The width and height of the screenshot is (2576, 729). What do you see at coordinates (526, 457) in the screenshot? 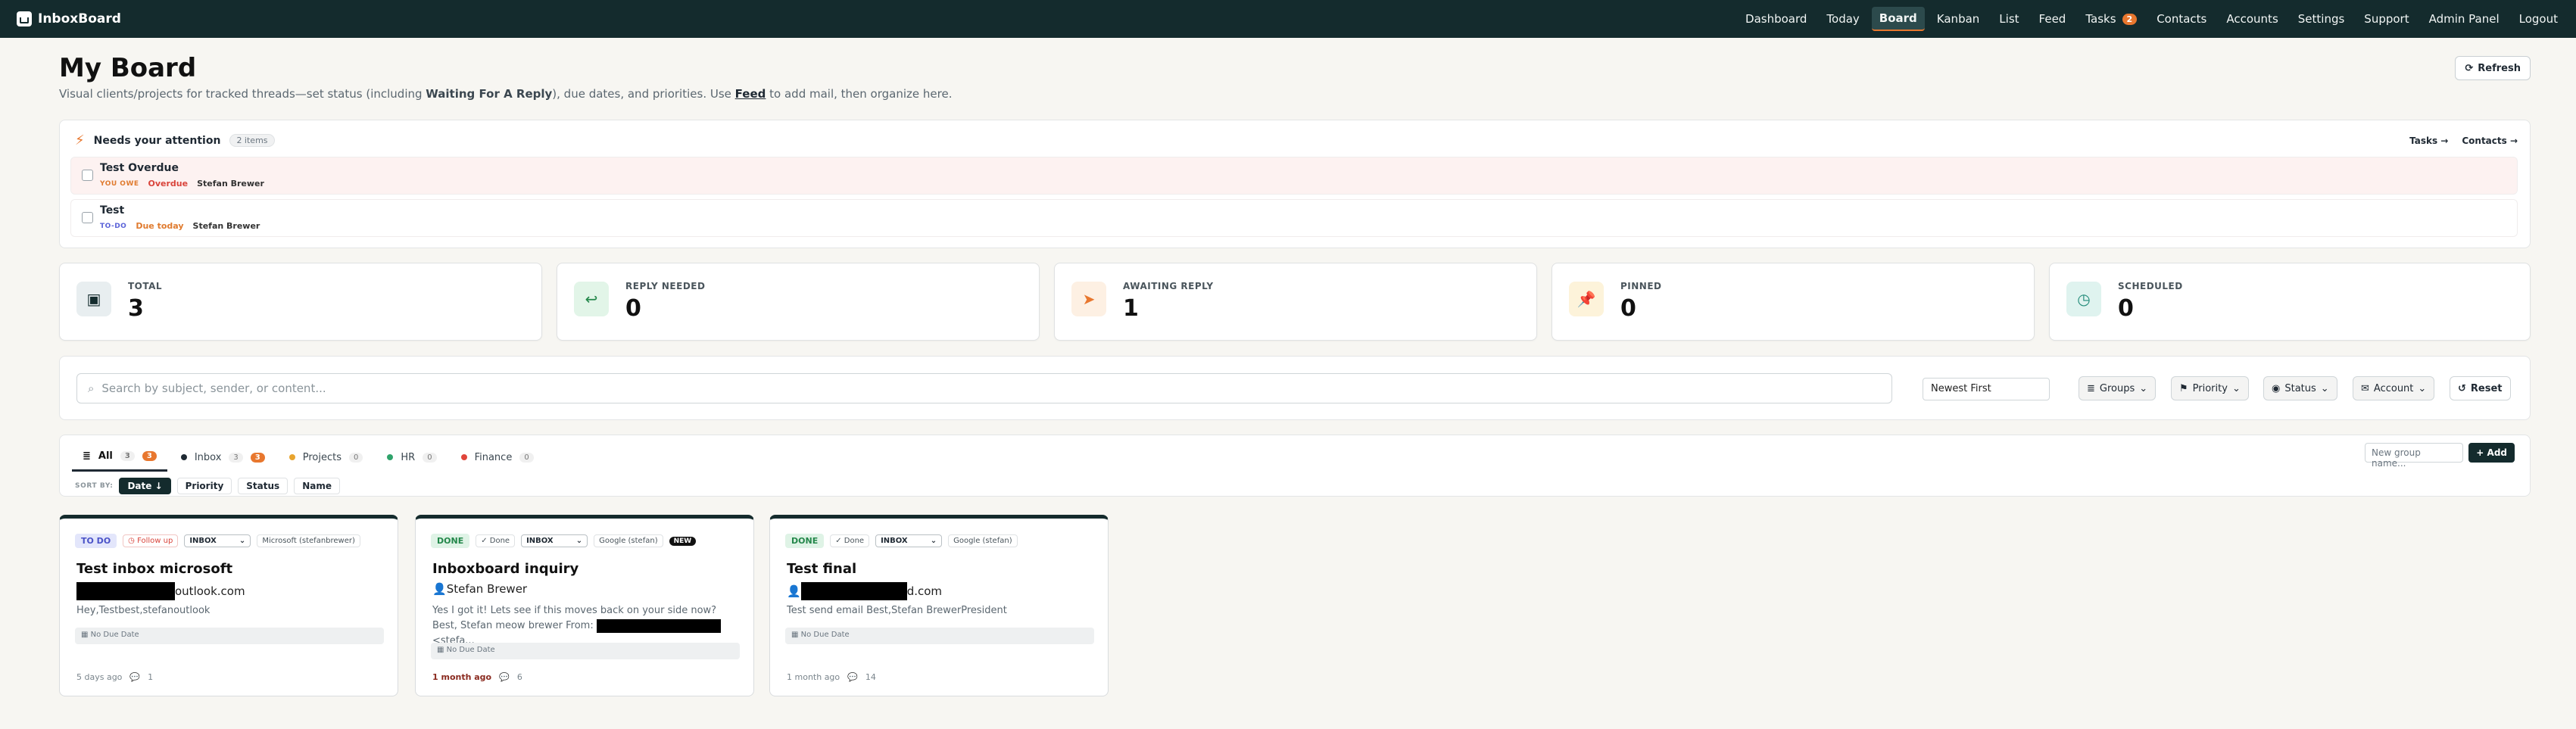
I see `tab-count: 0` at bounding box center [526, 457].